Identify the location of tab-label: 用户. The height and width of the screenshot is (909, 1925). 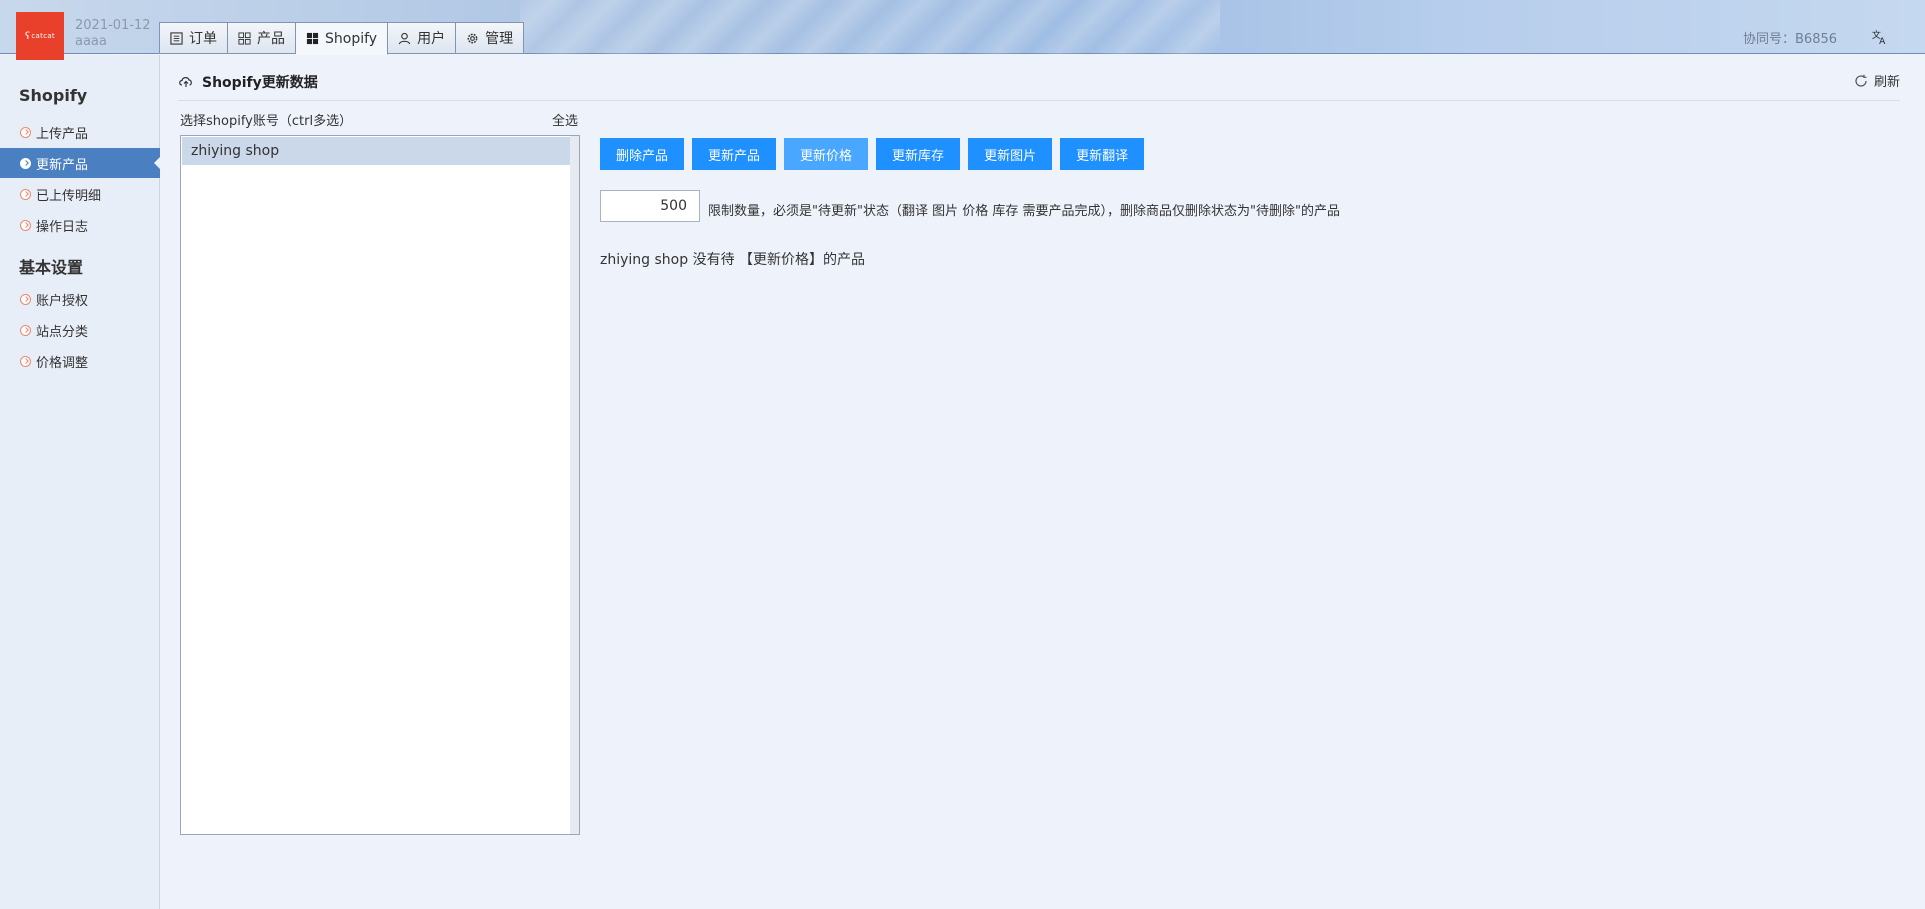
(431, 39).